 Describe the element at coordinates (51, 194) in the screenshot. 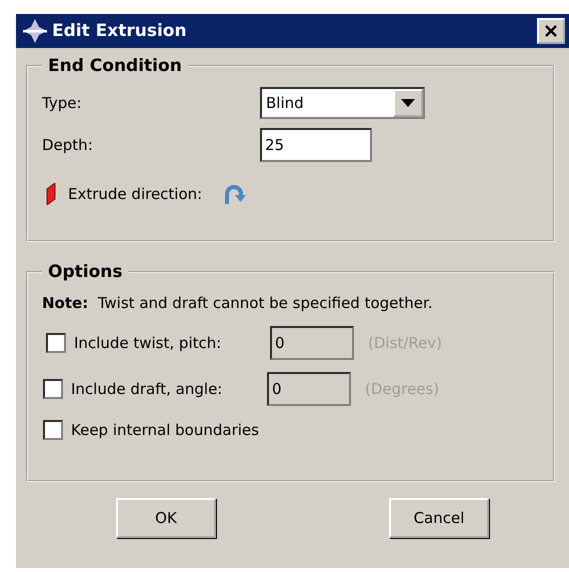

I see `face-icon` at that location.